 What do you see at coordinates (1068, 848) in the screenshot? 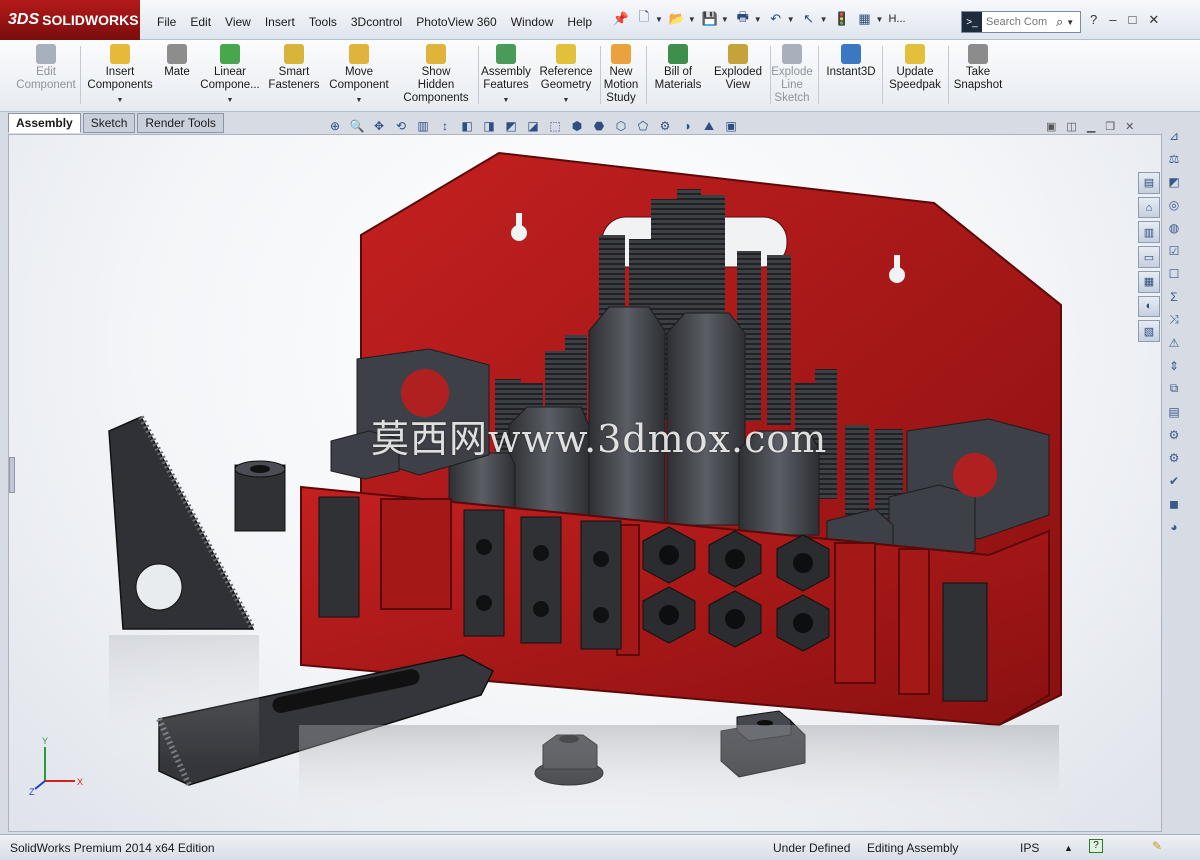
I see `chevron-up-icon: ▲` at bounding box center [1068, 848].